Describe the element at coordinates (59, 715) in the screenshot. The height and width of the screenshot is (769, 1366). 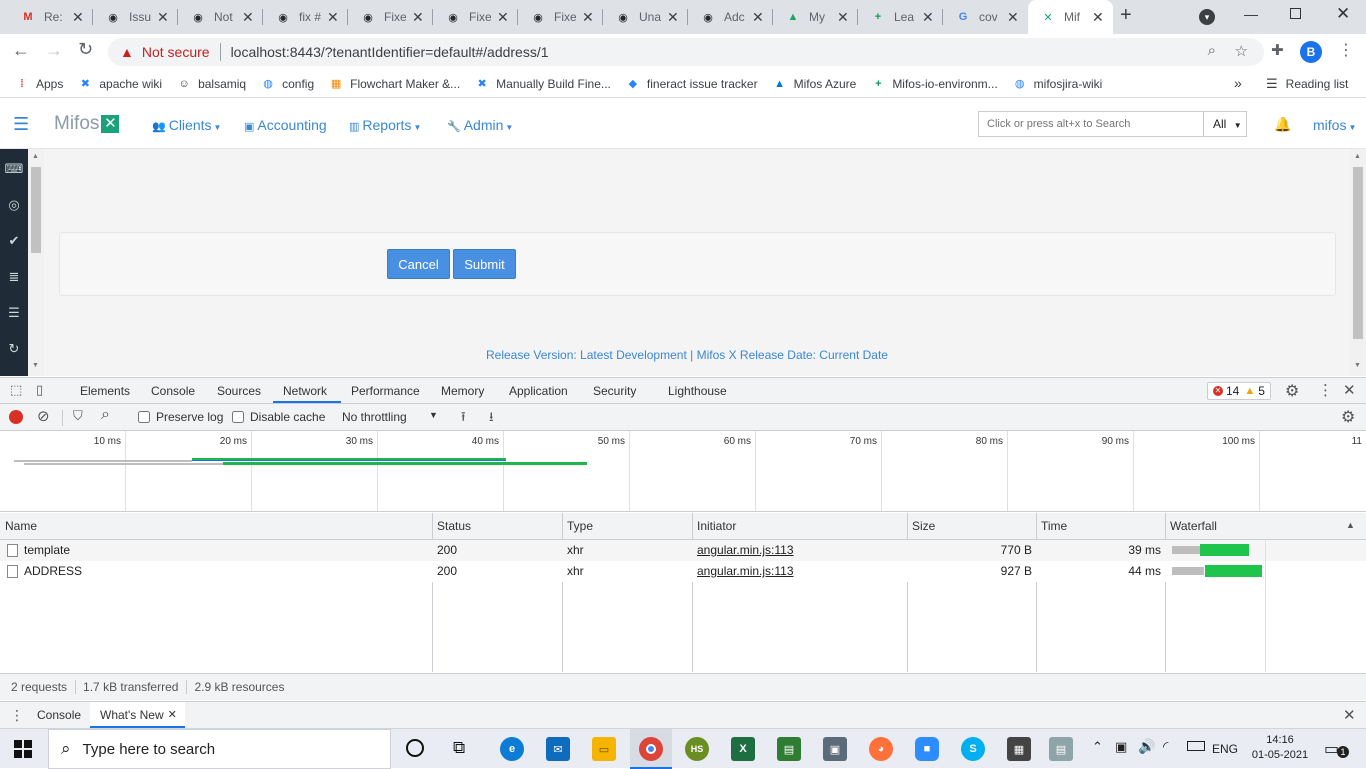
I see `drawer-tab-console: Console` at that location.